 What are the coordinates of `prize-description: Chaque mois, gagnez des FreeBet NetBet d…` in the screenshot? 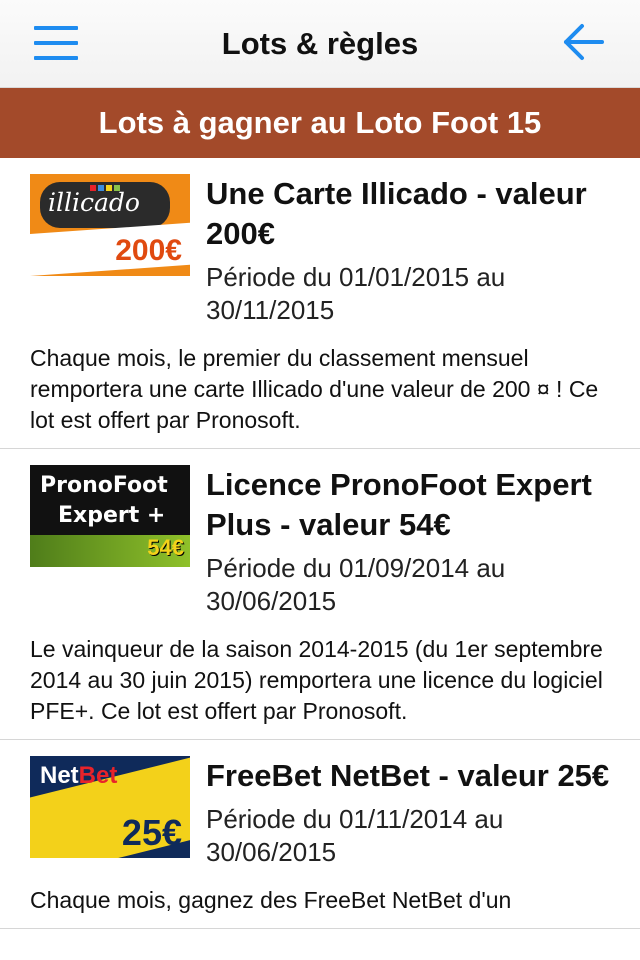 It's located at (271, 900).